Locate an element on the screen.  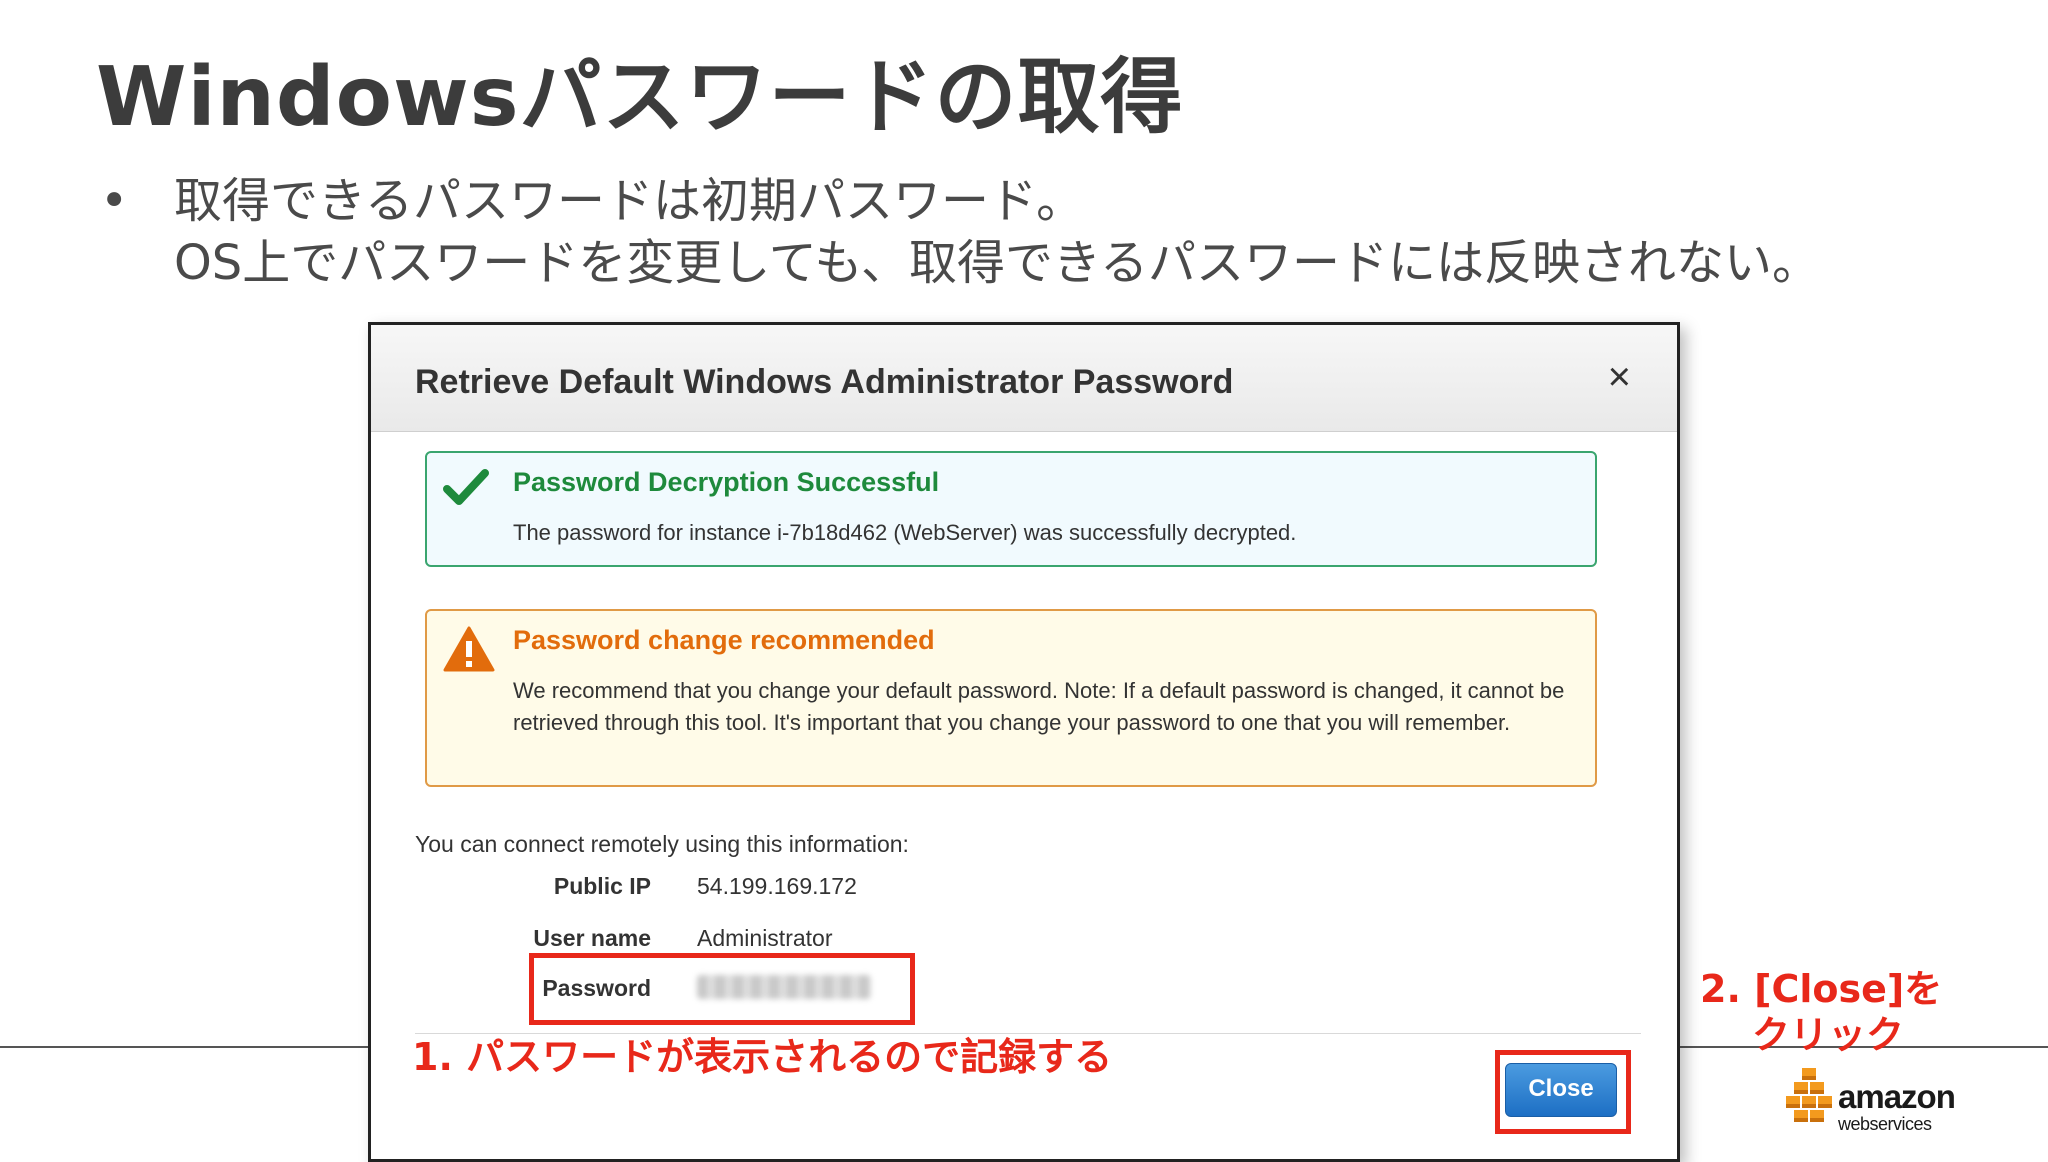
annotation-step-1: 1. パスワードが表示されるので記録する is located at coordinates (762, 1057).